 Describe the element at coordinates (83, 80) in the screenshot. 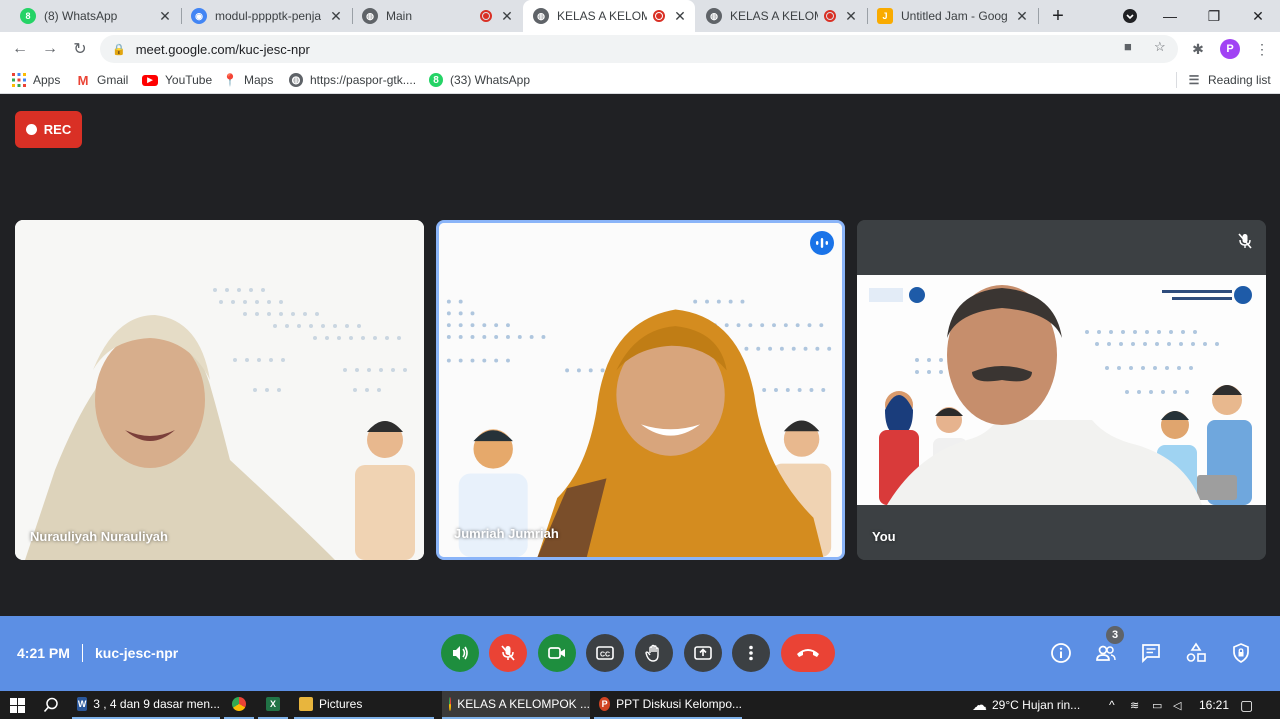

I see `gmail-icon: M` at that location.